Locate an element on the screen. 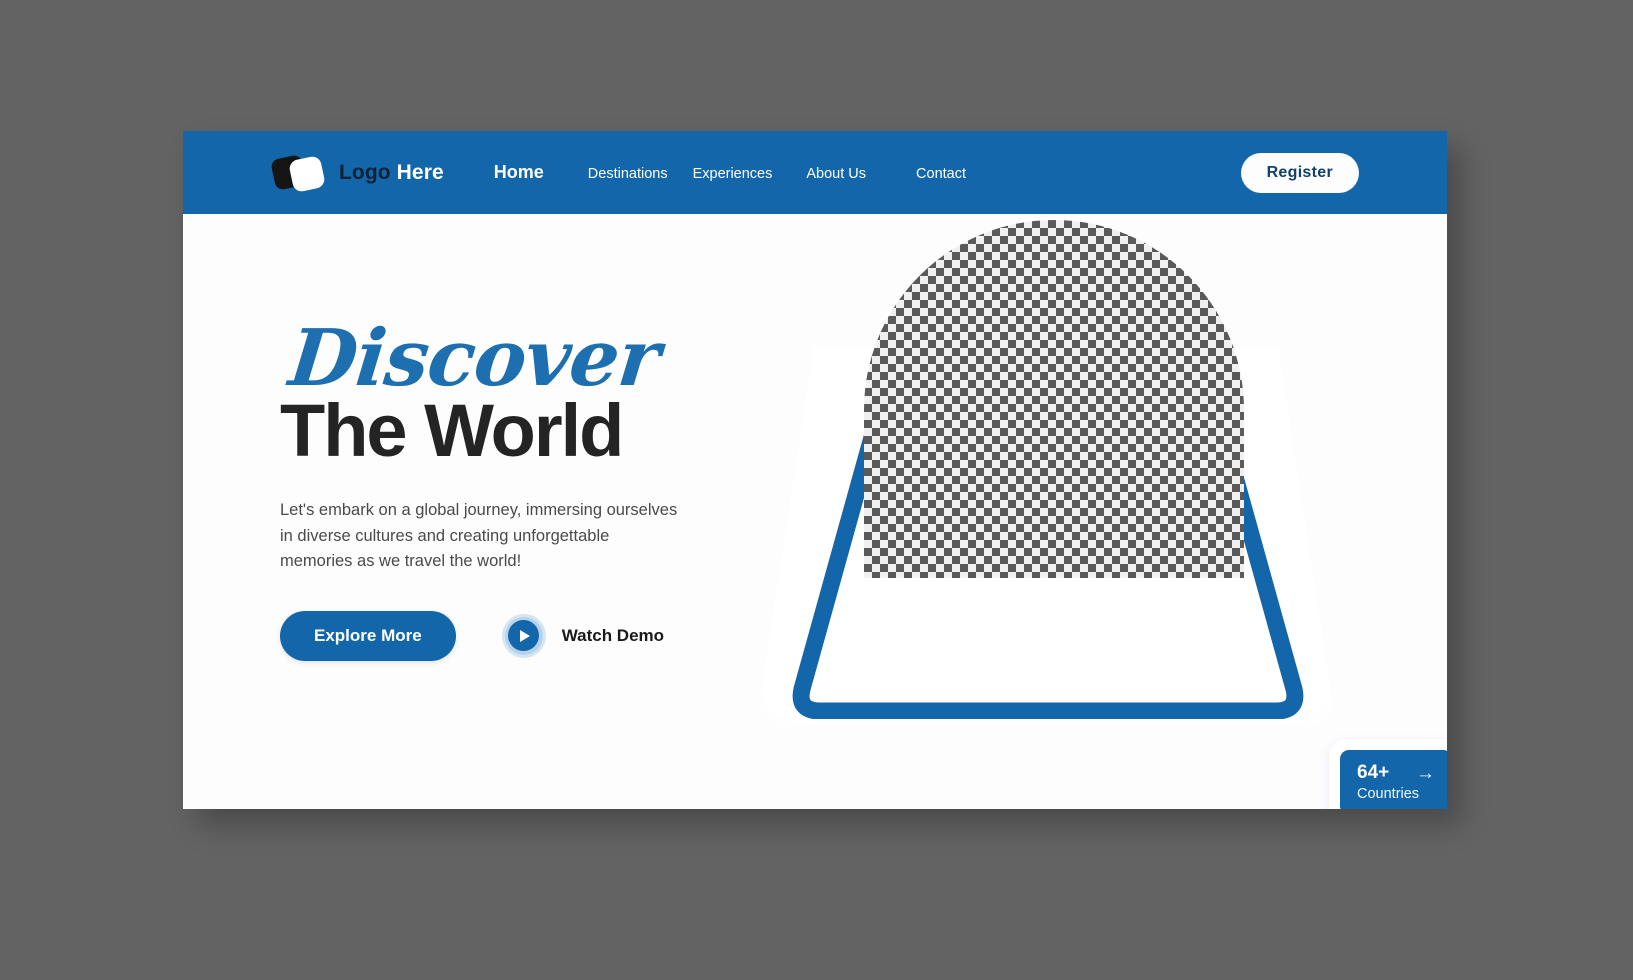 This screenshot has width=1633, height=980. brand-logo: Logo Here is located at coordinates (357, 173).